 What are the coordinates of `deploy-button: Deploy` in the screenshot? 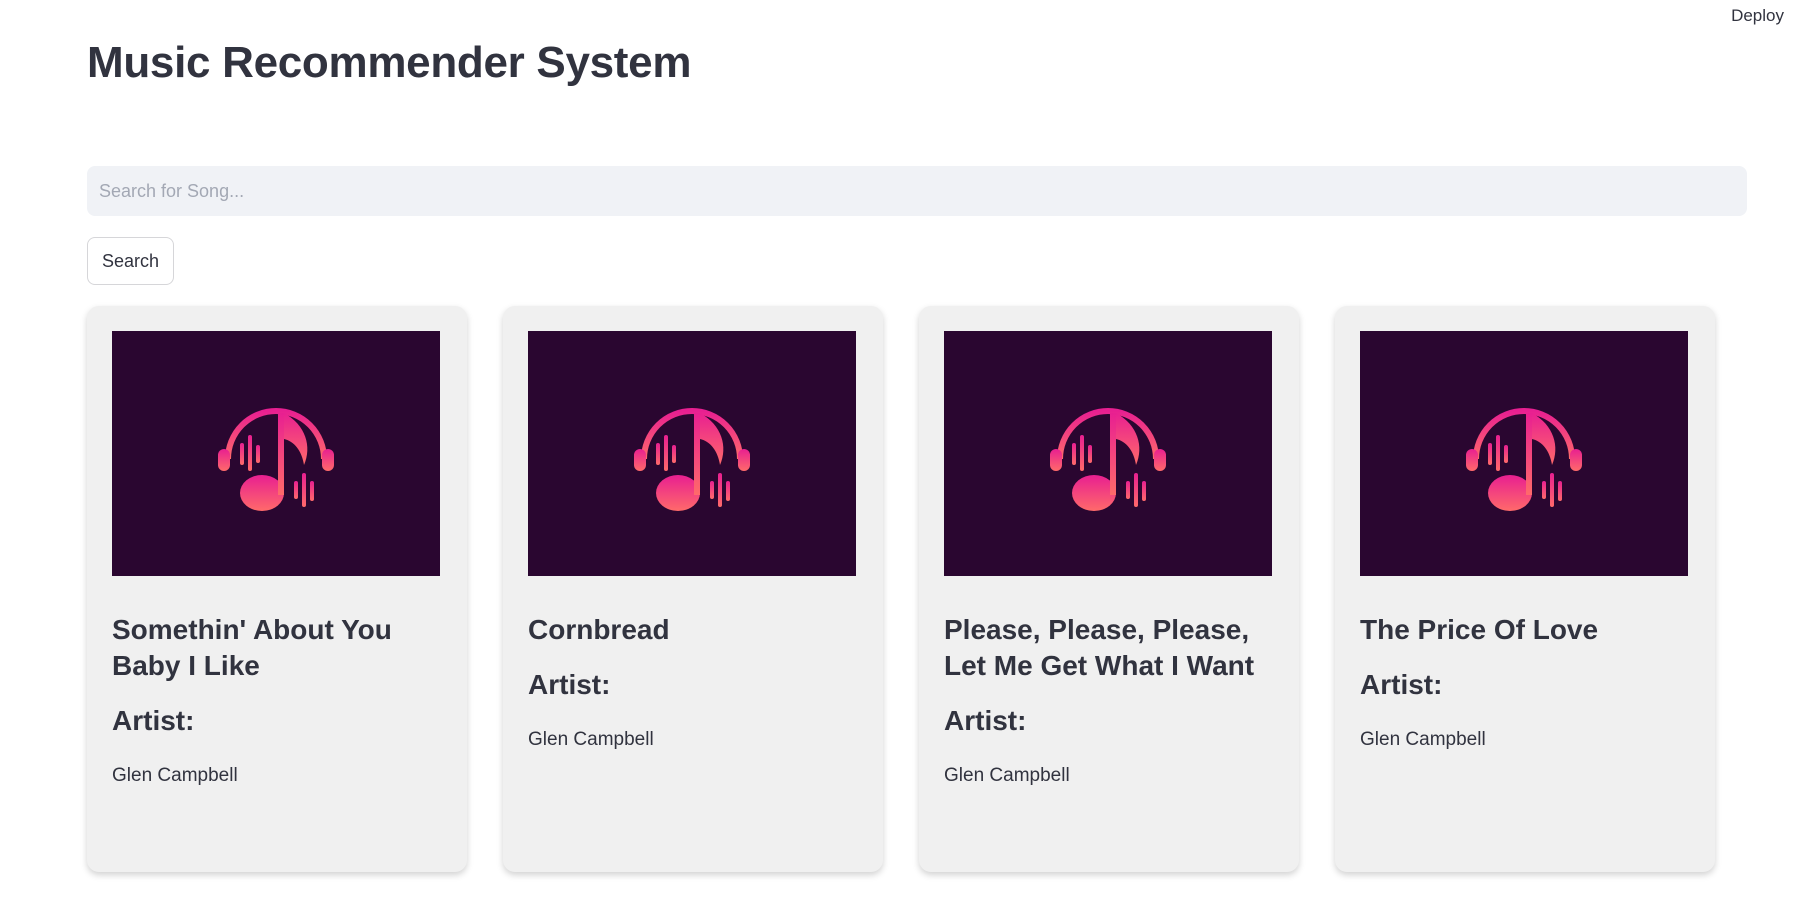 It's located at (1757, 16).